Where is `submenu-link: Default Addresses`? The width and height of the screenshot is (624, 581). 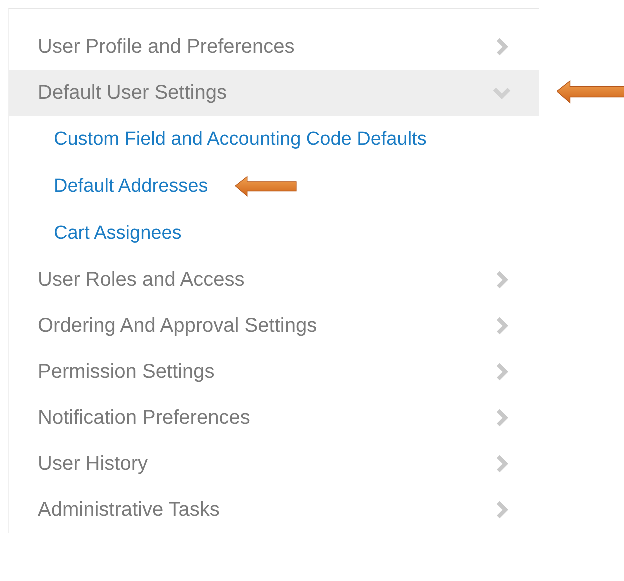
submenu-link: Default Addresses is located at coordinates (131, 186).